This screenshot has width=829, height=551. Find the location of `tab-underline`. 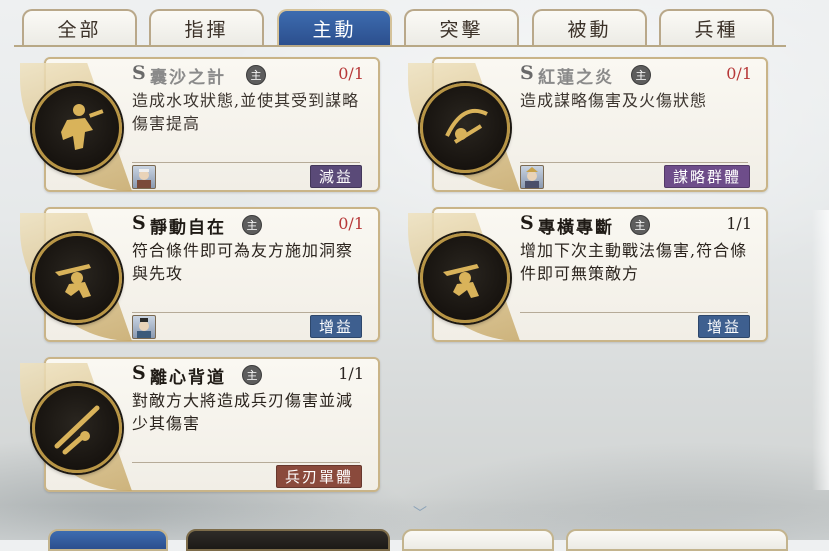

tab-underline is located at coordinates (400, 46).